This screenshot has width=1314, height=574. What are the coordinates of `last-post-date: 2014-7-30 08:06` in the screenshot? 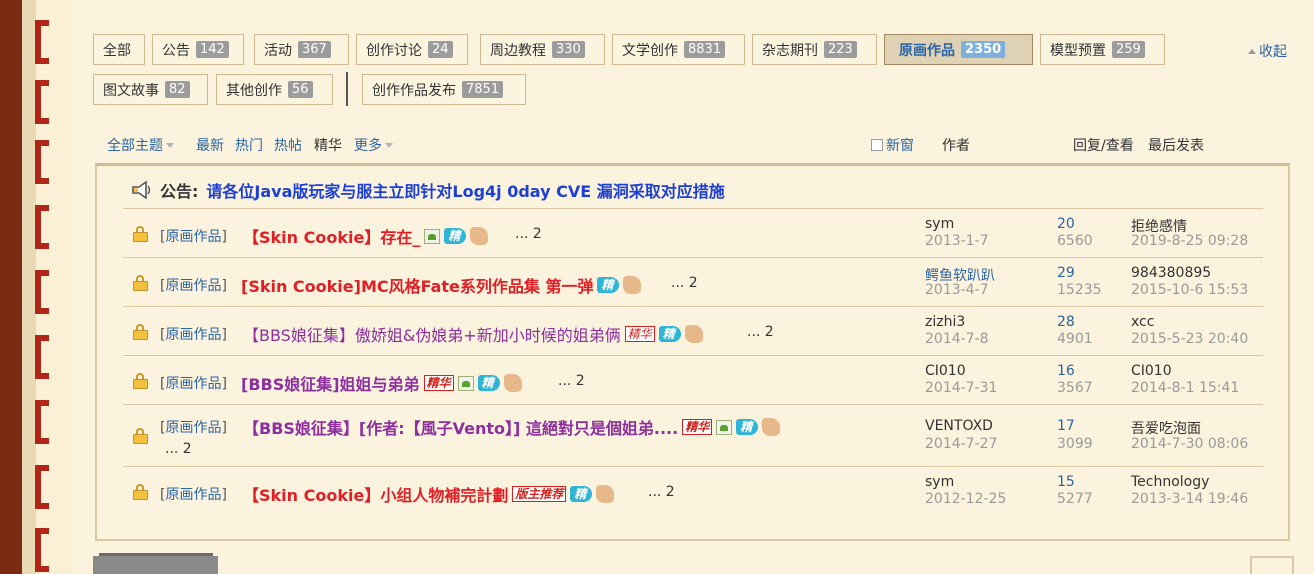 It's located at (1189, 444).